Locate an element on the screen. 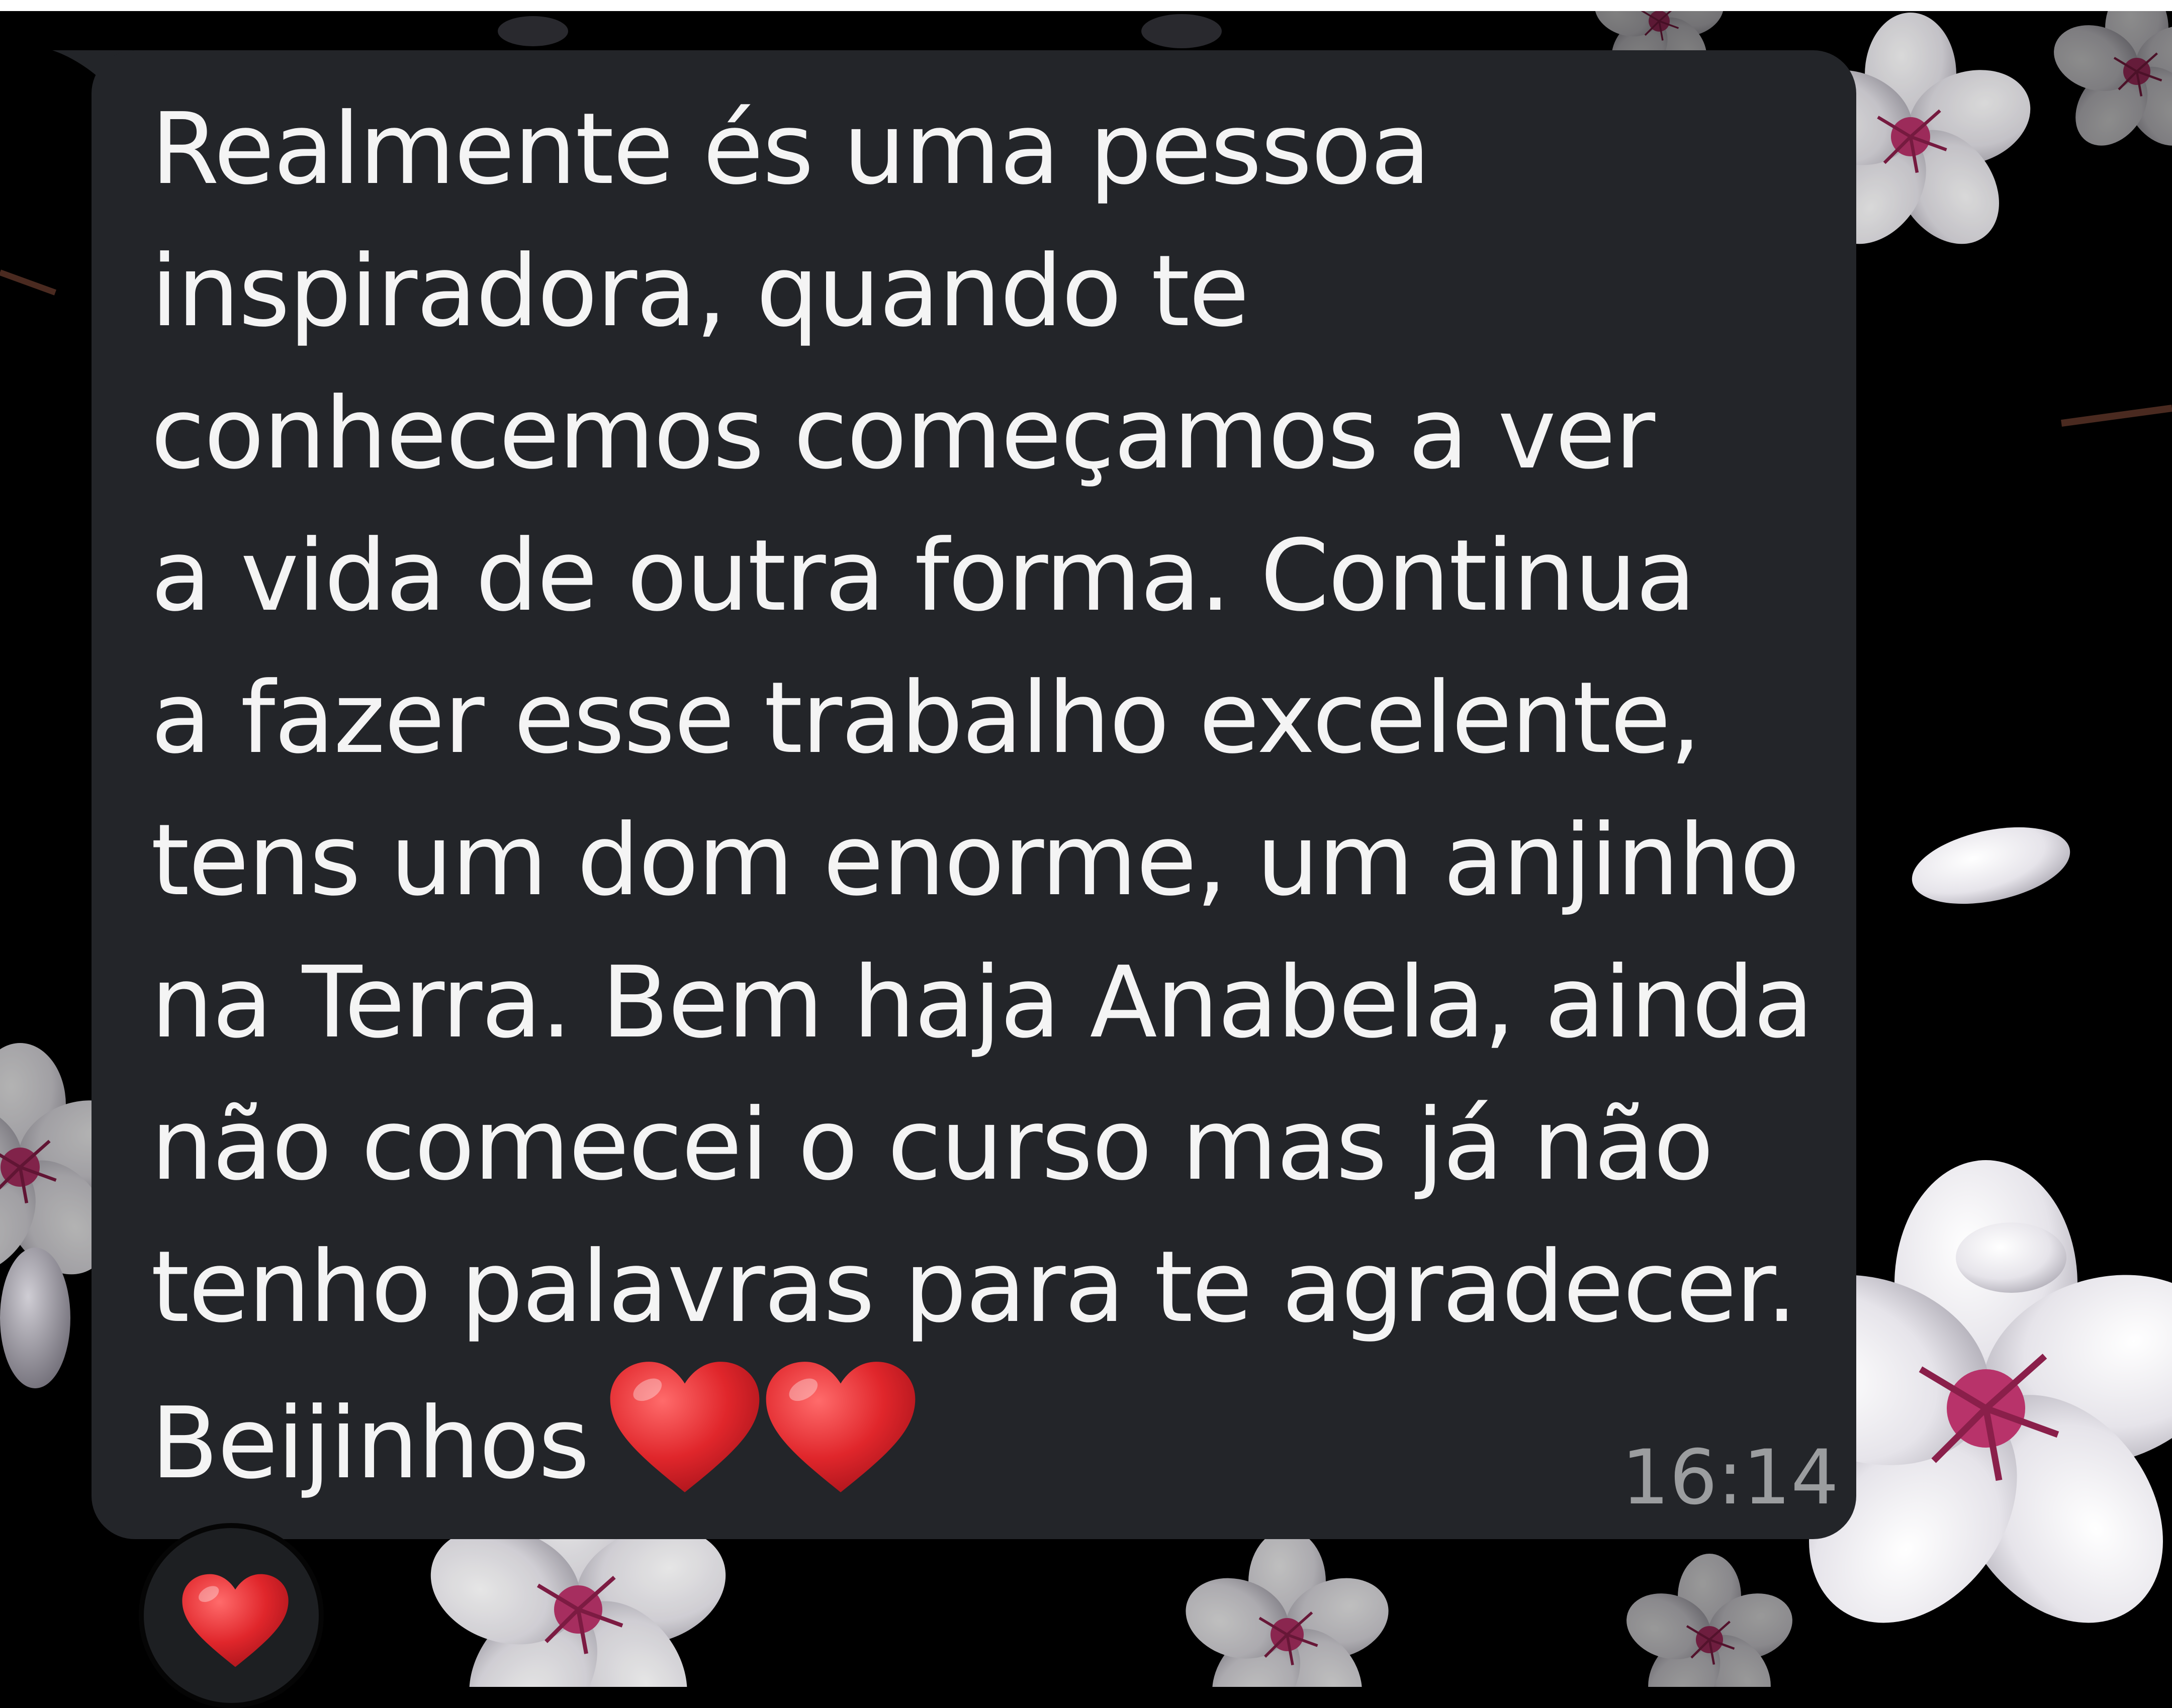 This screenshot has height=1708, width=2172. top-border is located at coordinates (1086, 5).